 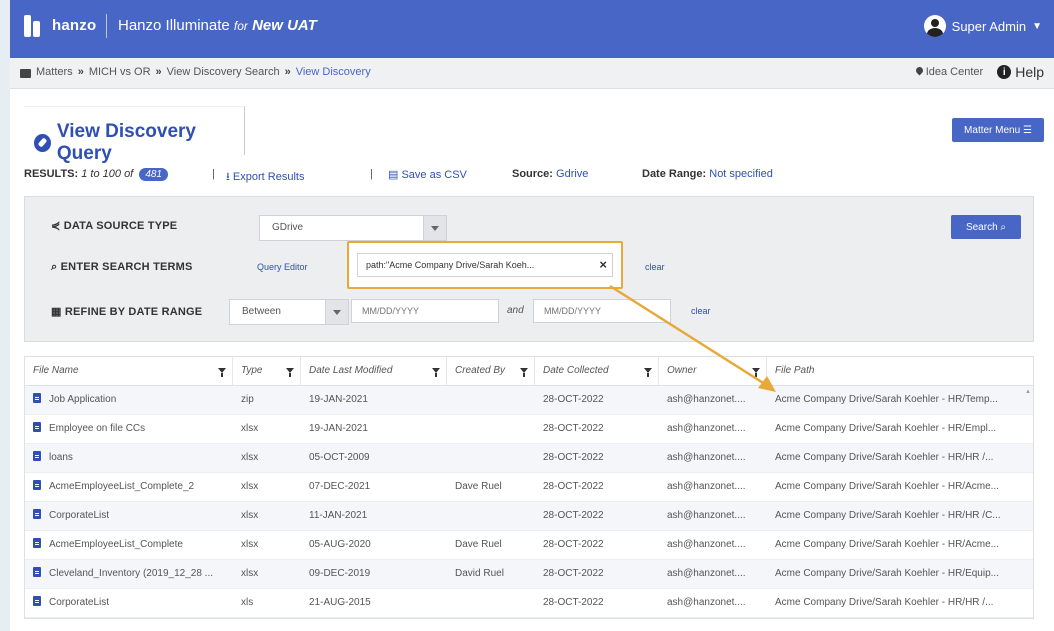 What do you see at coordinates (74, 25) in the screenshot?
I see `brand-name: hanzo` at bounding box center [74, 25].